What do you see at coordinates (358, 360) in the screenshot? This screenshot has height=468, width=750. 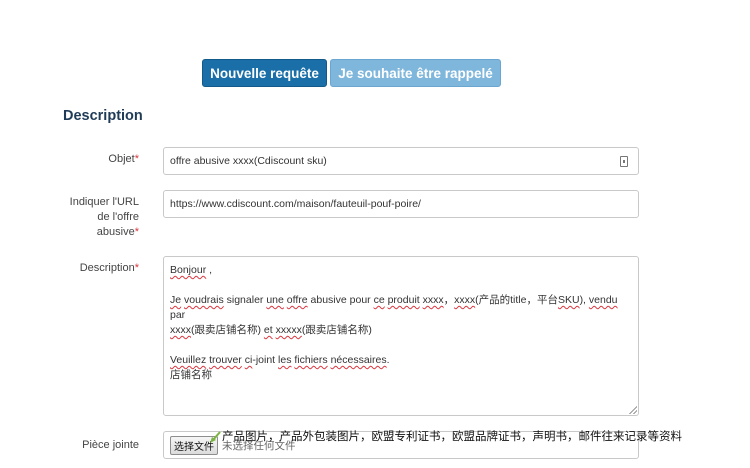 I see `misspelled-word: nécessaires` at bounding box center [358, 360].